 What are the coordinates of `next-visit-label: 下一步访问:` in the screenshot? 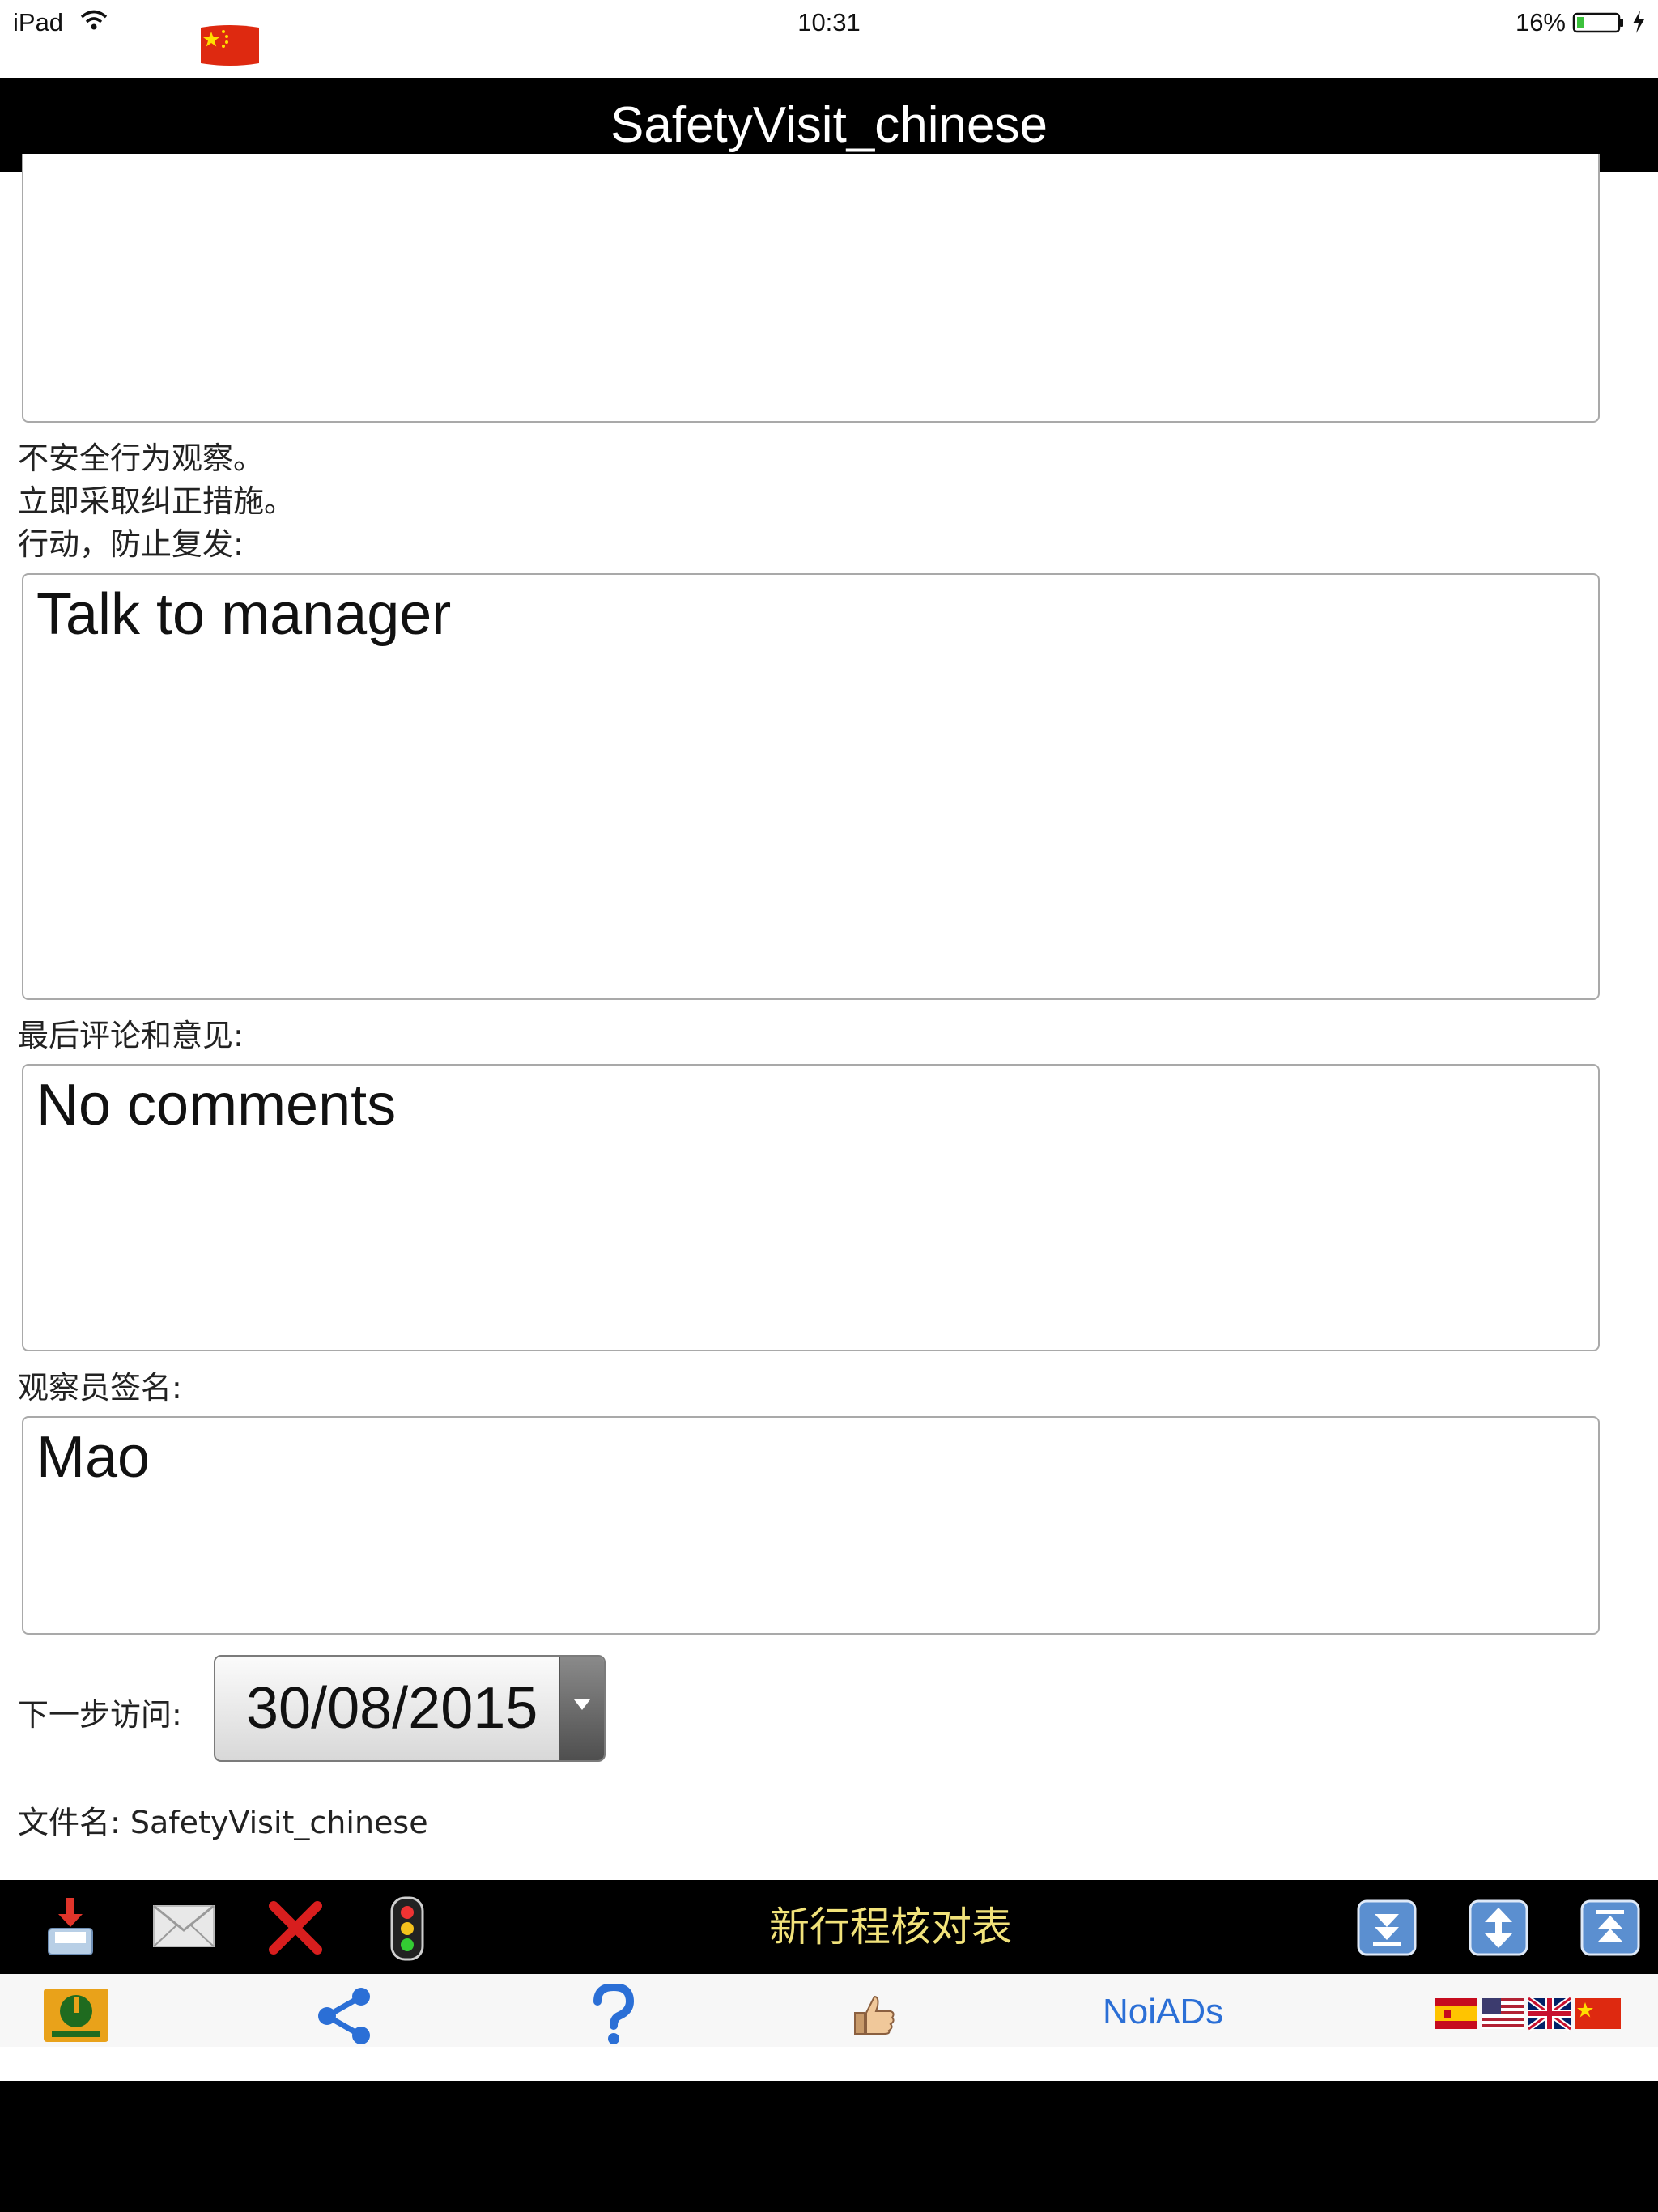 It's located at (100, 1715).